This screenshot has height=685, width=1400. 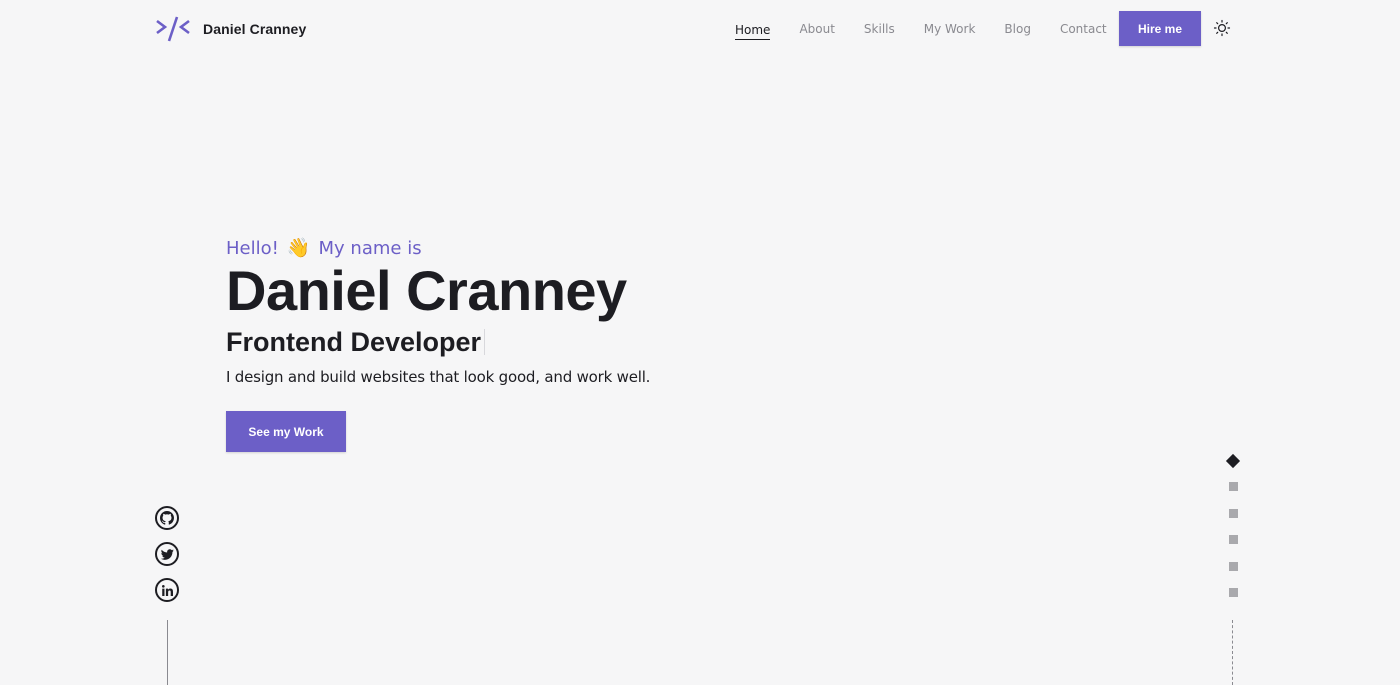 What do you see at coordinates (167, 652) in the screenshot?
I see `social-divider-line` at bounding box center [167, 652].